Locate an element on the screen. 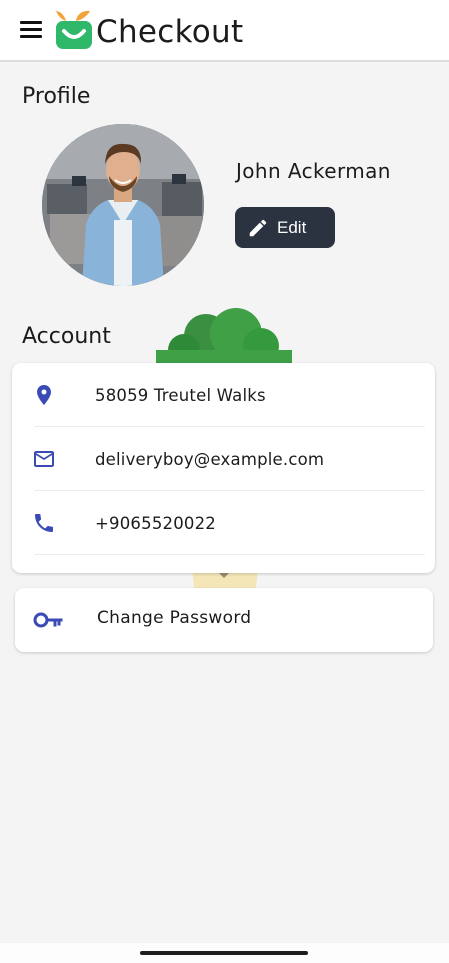 The height and width of the screenshot is (963, 449). list-item-address: 58059 Treutel Walks is located at coordinates (223, 395).